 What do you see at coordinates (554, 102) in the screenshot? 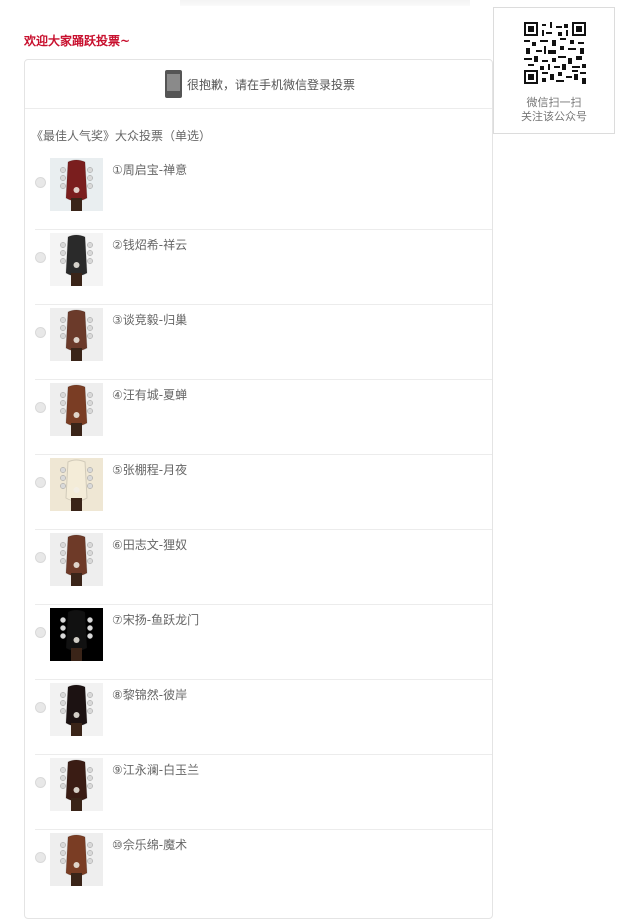
I see `qr-caption-line-1: 微信扫一扫` at bounding box center [554, 102].